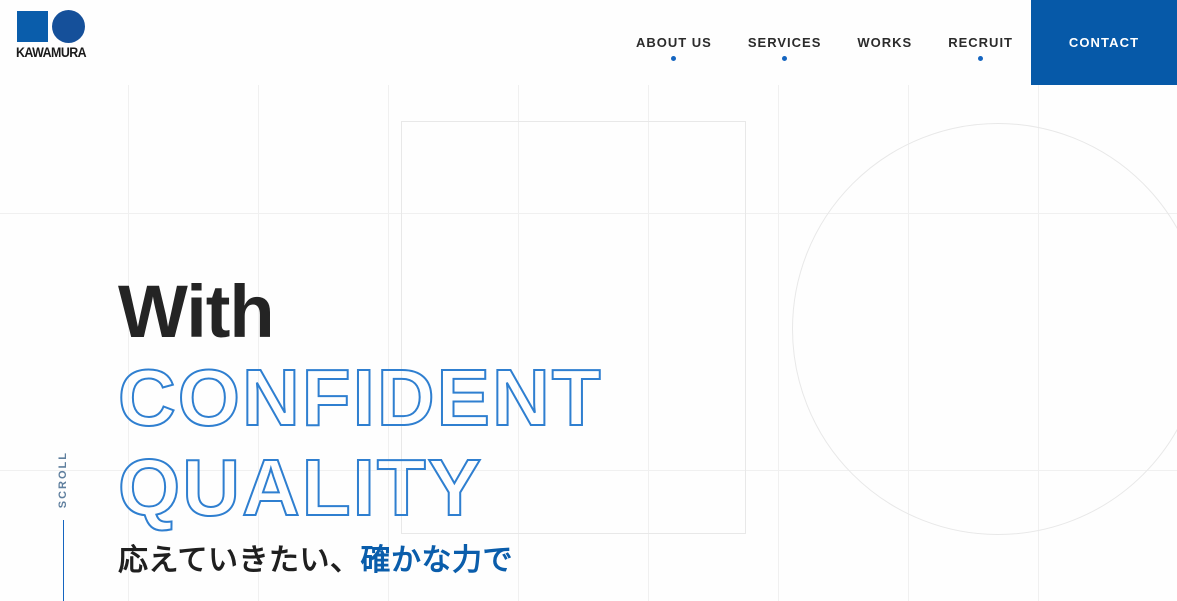  I want to click on nav-item-recruit: RECRUIT, so click(980, 42).